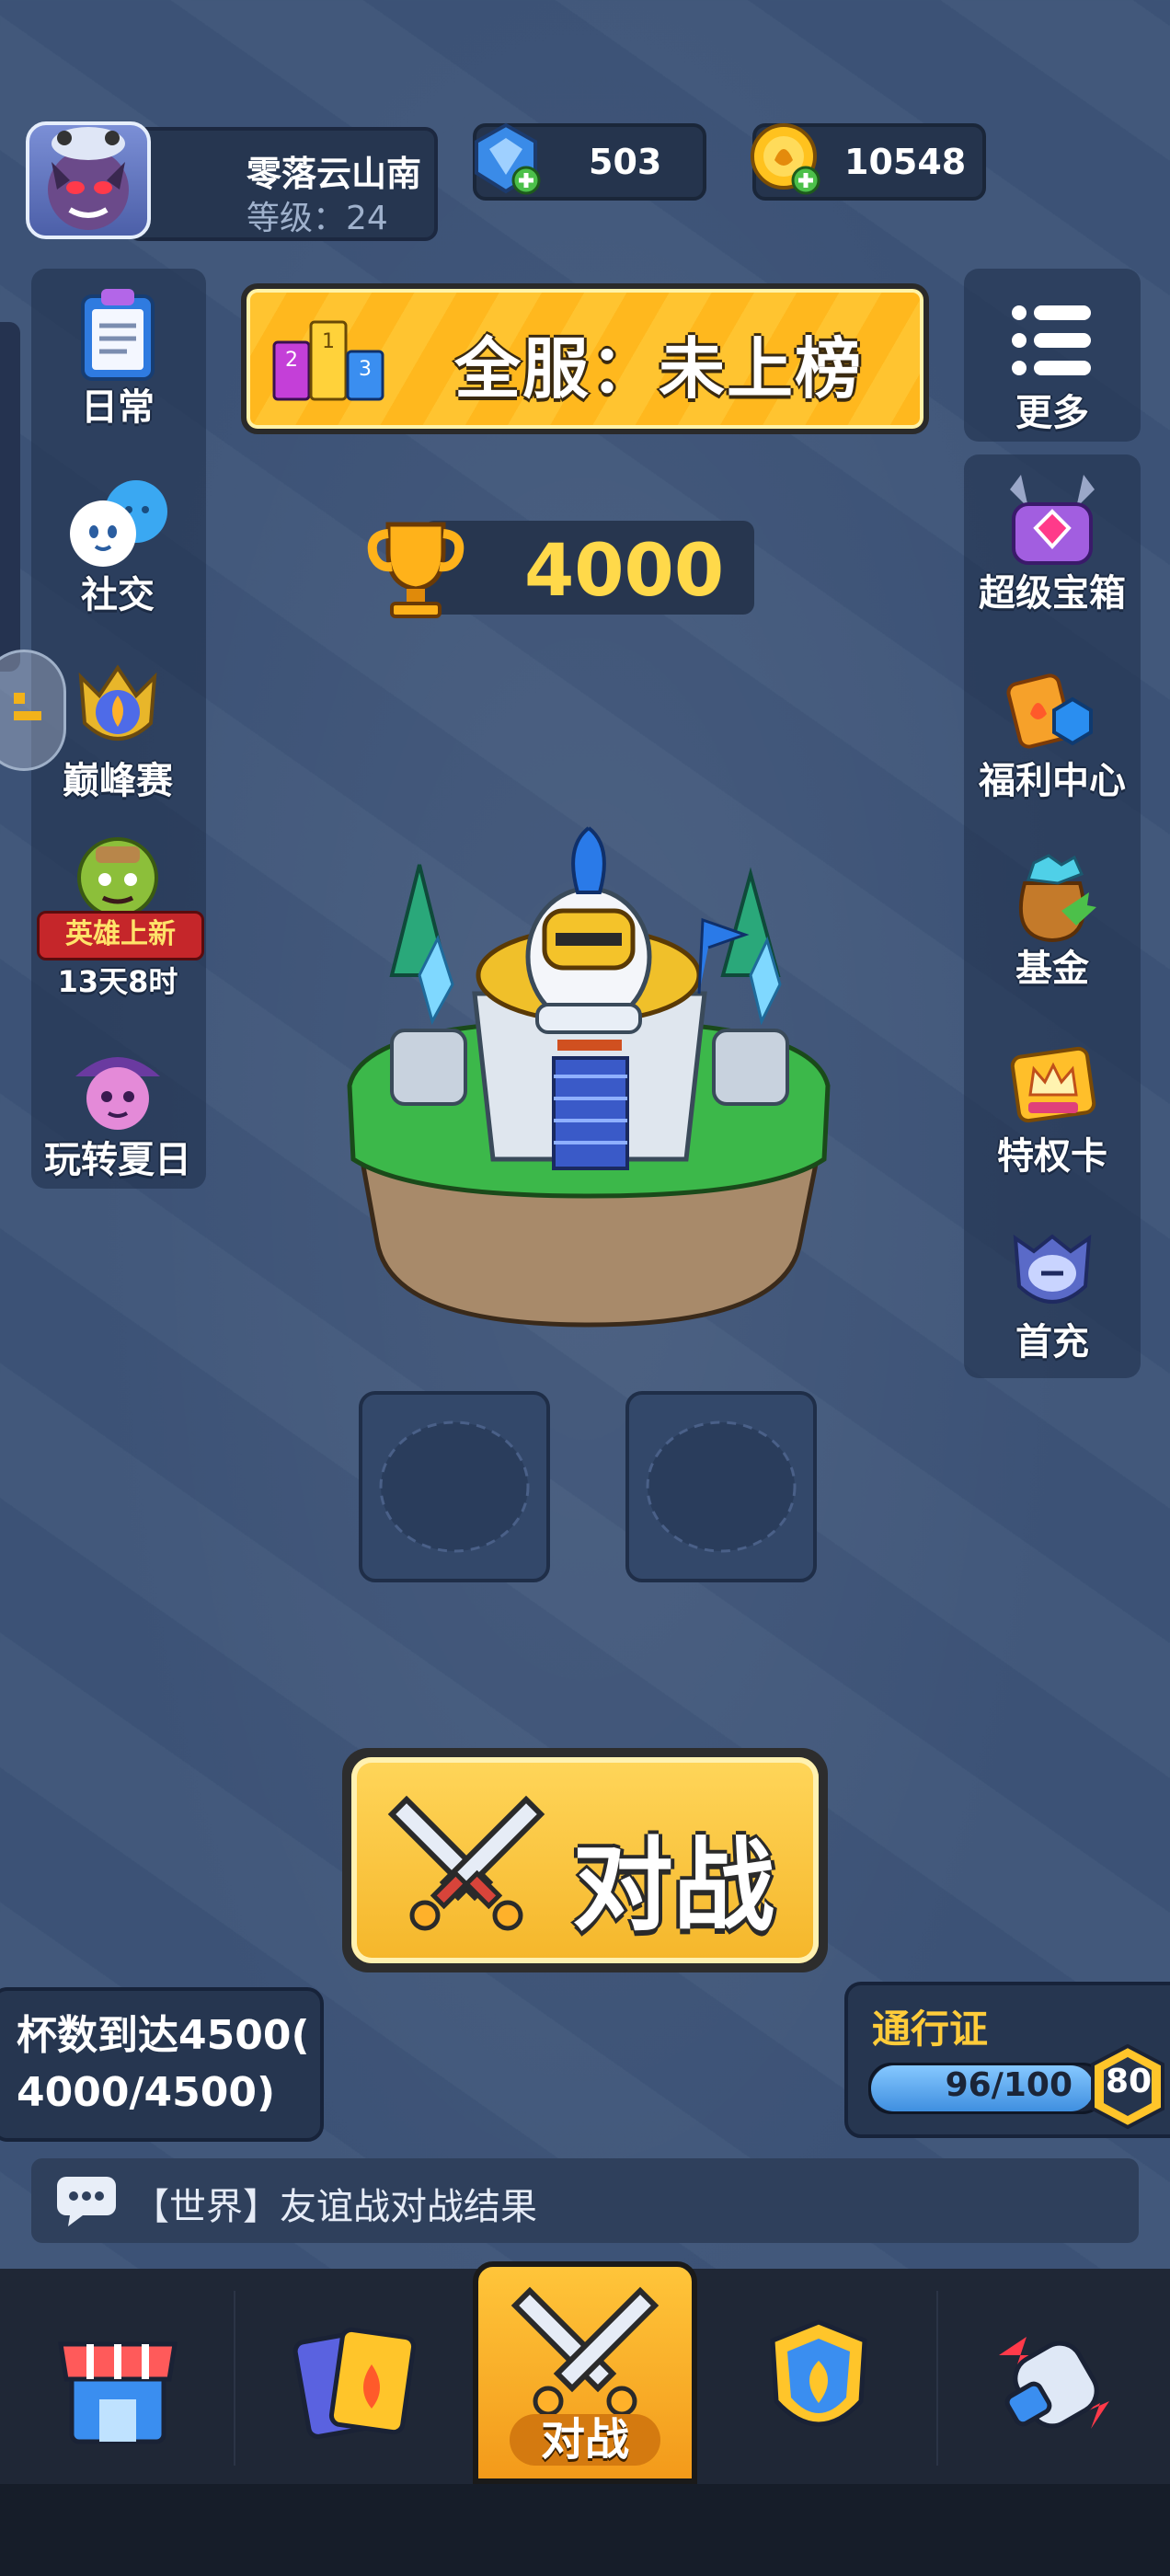 Image resolution: width=1170 pixels, height=2576 pixels. What do you see at coordinates (589, 1077) in the screenshot?
I see `castle-tower-illustration` at bounding box center [589, 1077].